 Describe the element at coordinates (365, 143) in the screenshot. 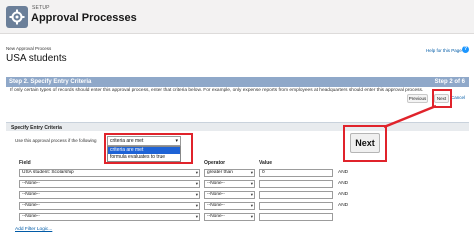

I see `next-button-callout: Next` at that location.